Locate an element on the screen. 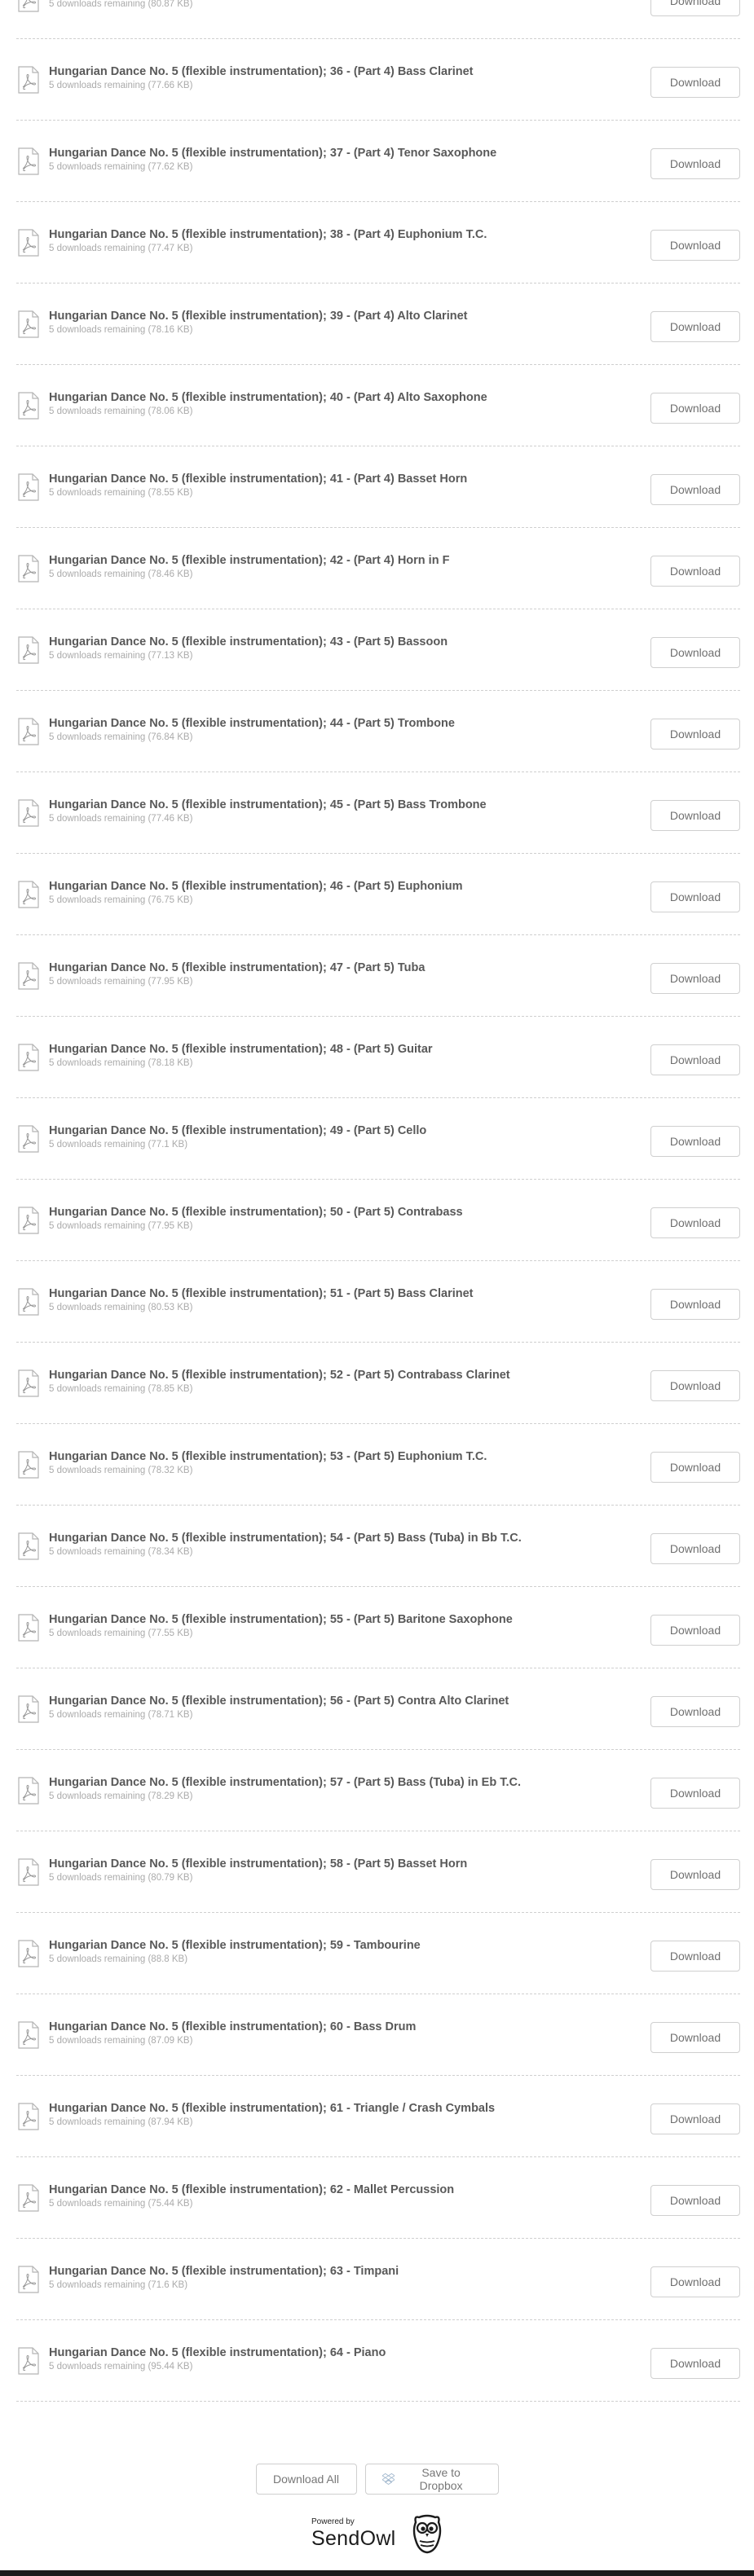 Image resolution: width=754 pixels, height=2576 pixels. save-to-dropbox-button: Save to Dropbox is located at coordinates (431, 2479).